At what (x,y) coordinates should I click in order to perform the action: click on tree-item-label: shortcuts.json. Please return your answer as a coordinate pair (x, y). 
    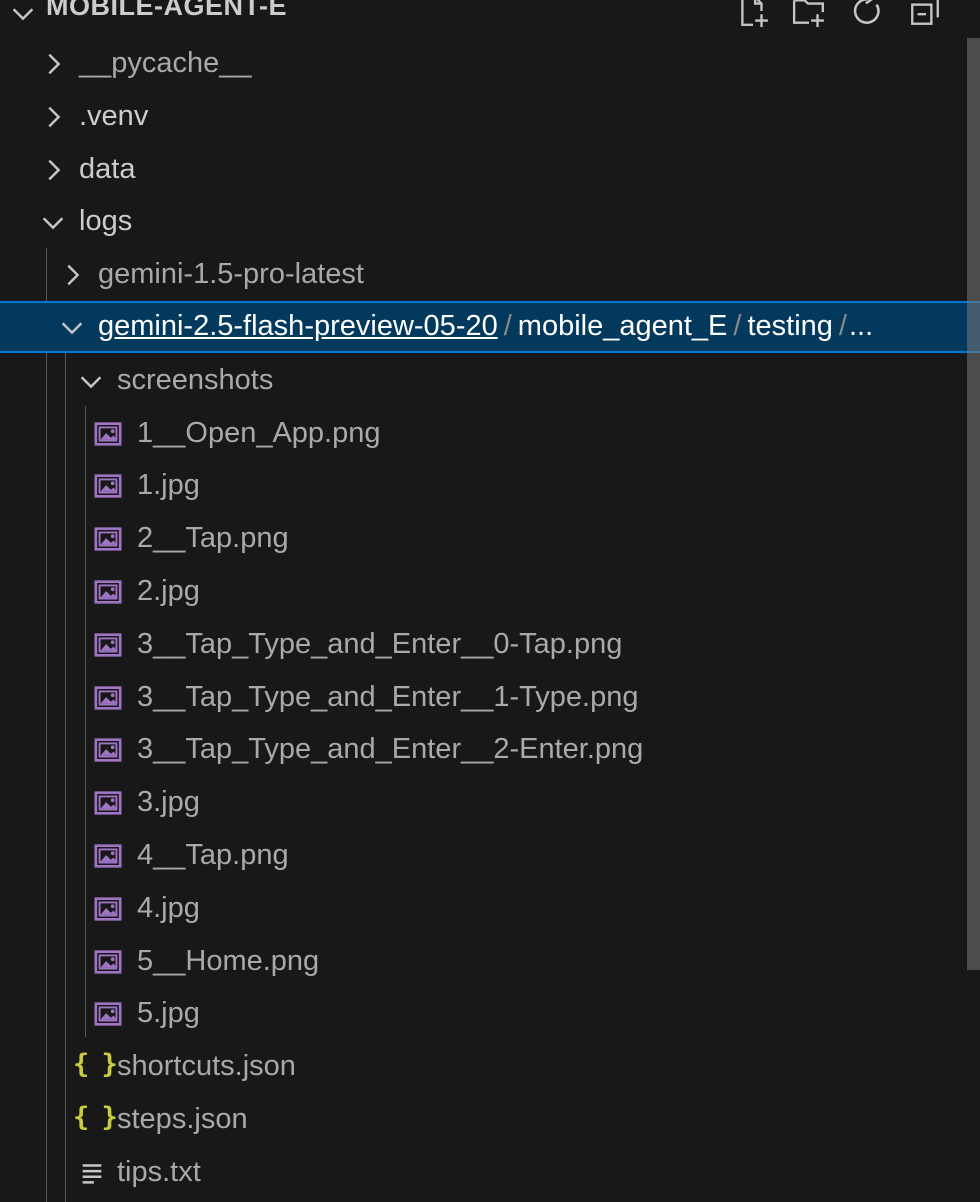
    Looking at the image, I should click on (206, 1066).